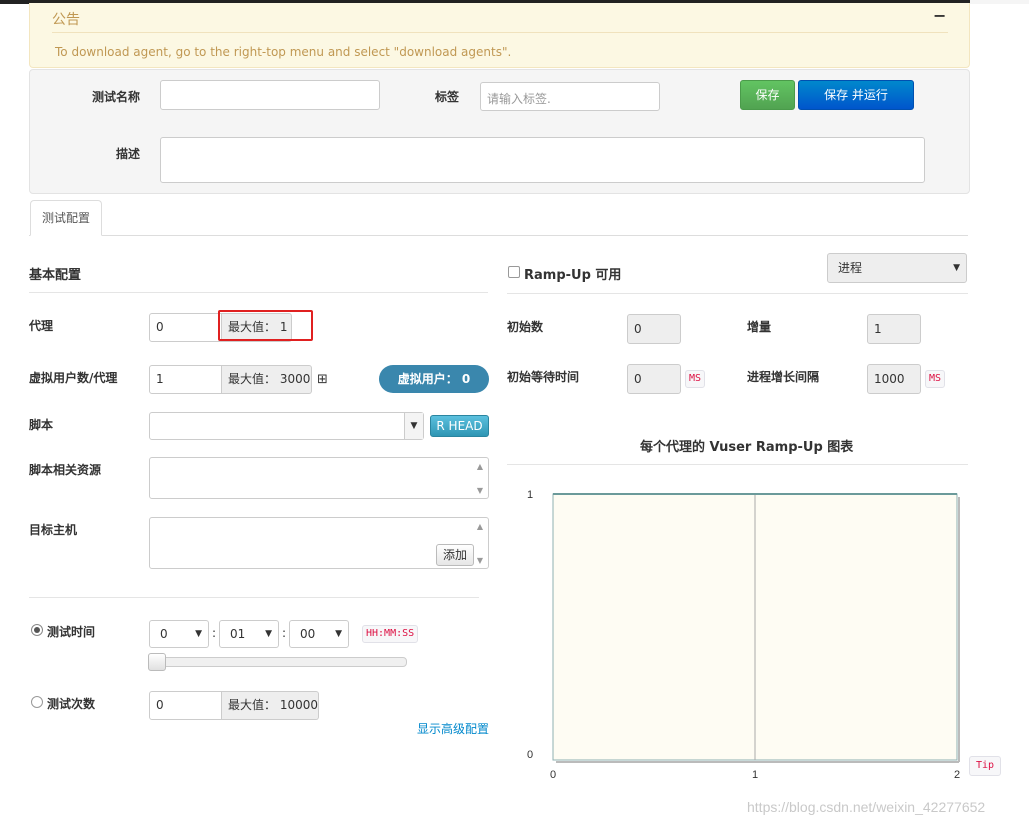  What do you see at coordinates (737, 293) in the screenshot?
I see `rampup-divider` at bounding box center [737, 293].